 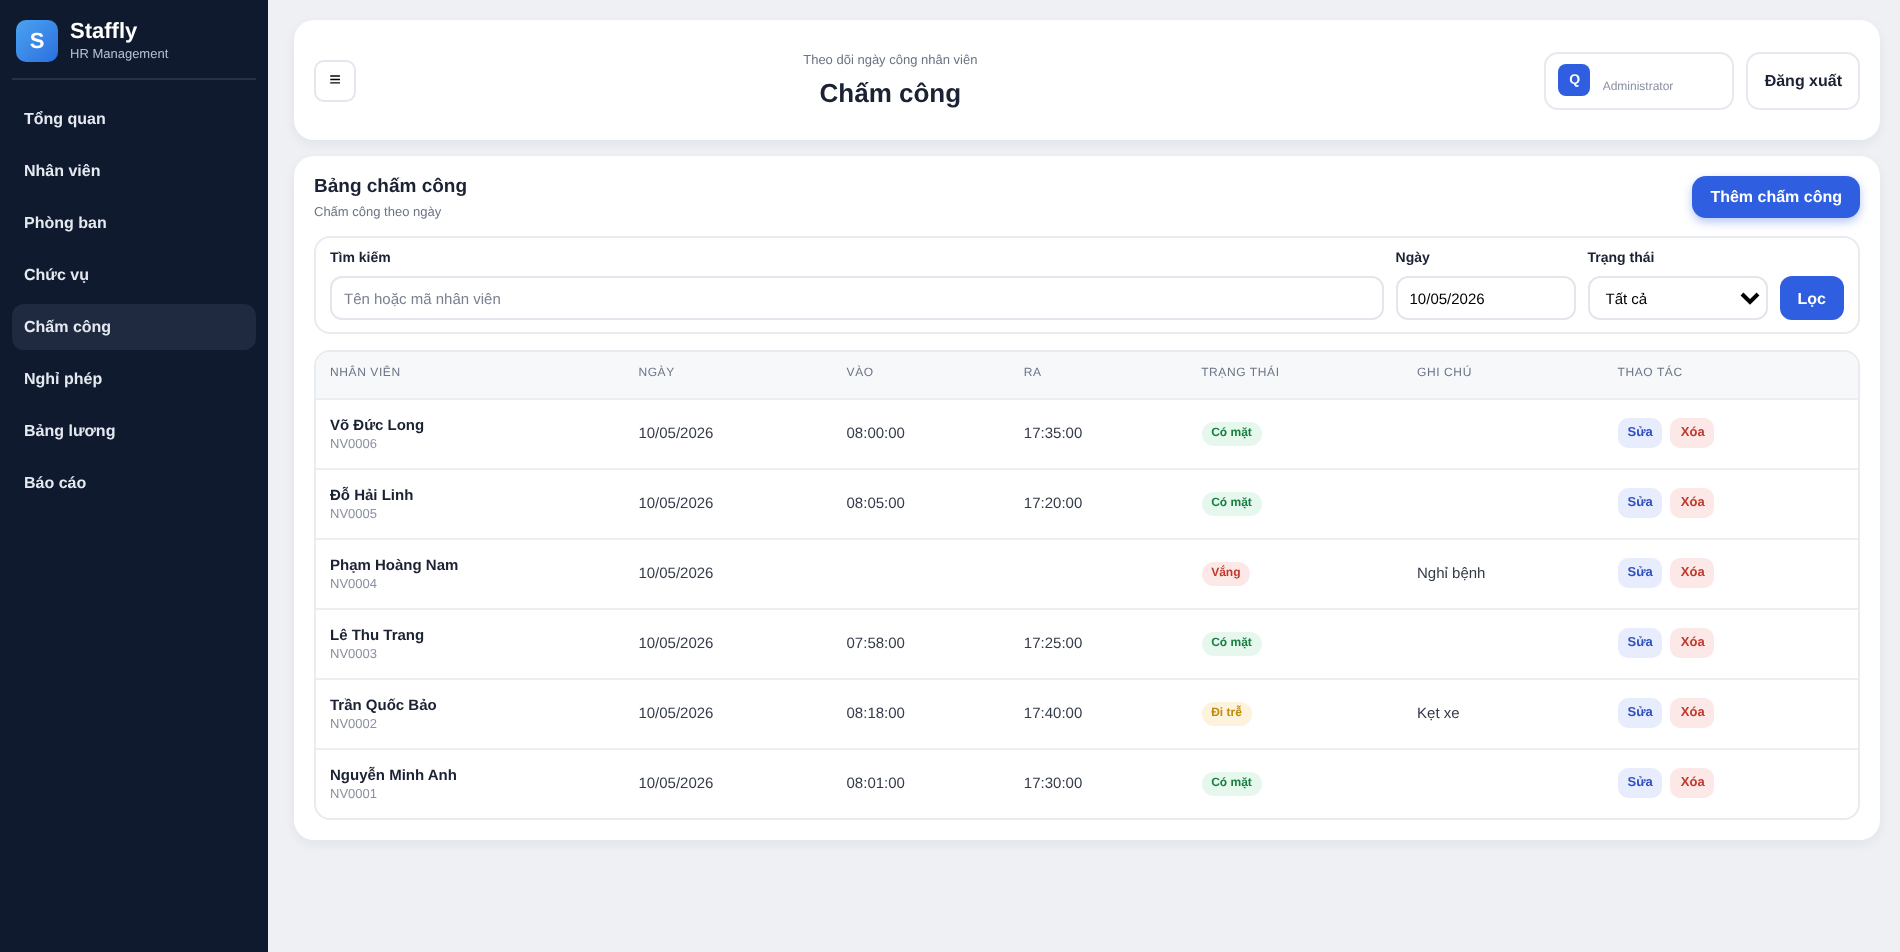 I want to click on panel-title: Bảng chấm công, so click(x=391, y=187).